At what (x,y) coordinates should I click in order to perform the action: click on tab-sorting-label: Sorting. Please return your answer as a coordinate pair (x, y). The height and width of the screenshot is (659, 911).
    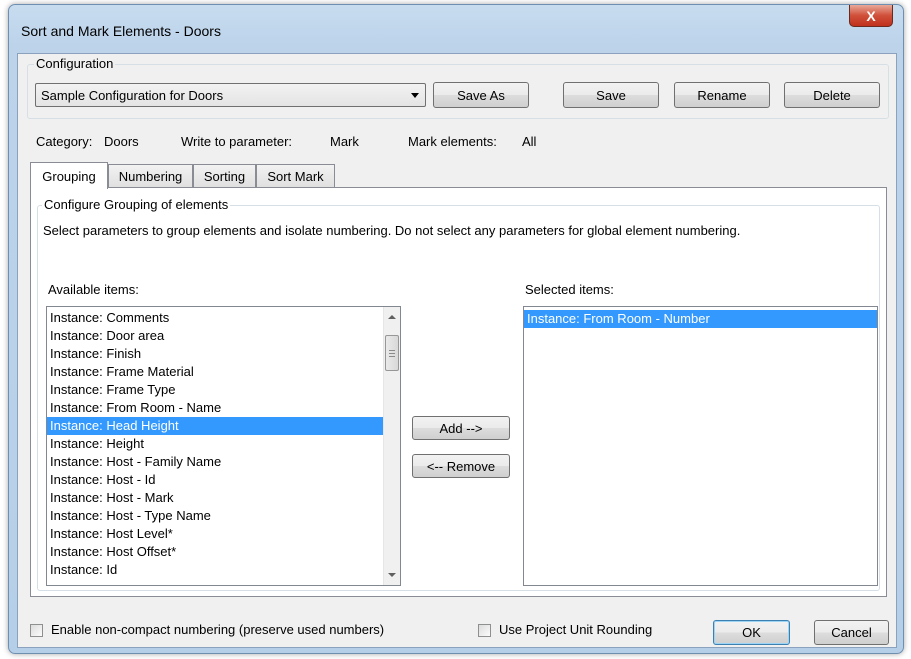
    Looking at the image, I should click on (224, 176).